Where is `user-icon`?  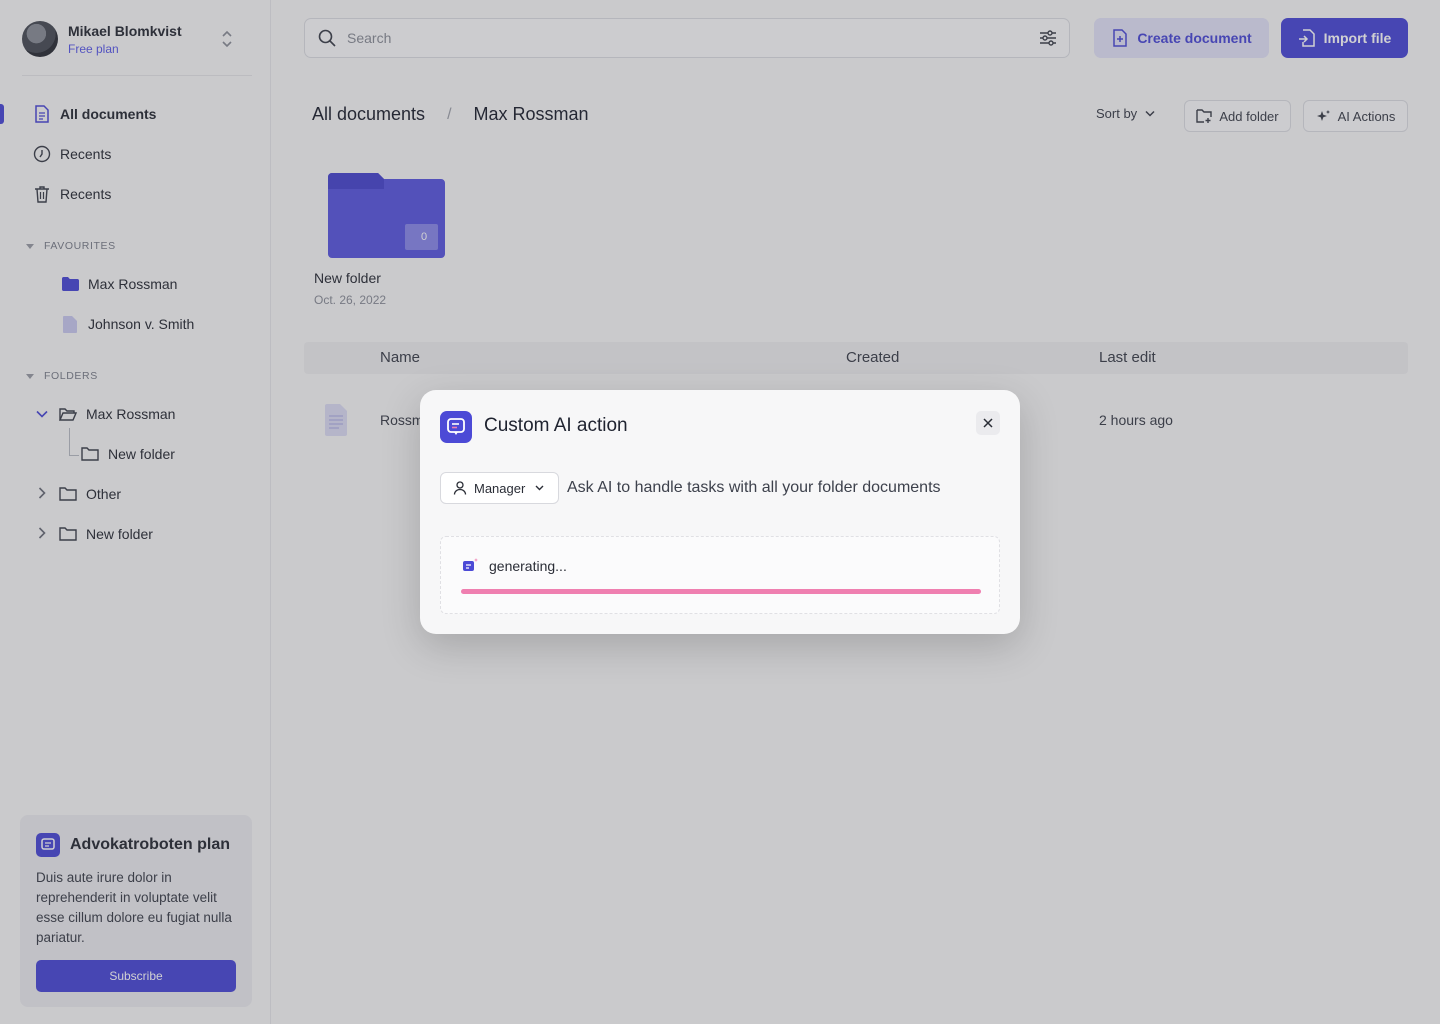
user-icon is located at coordinates (460, 488).